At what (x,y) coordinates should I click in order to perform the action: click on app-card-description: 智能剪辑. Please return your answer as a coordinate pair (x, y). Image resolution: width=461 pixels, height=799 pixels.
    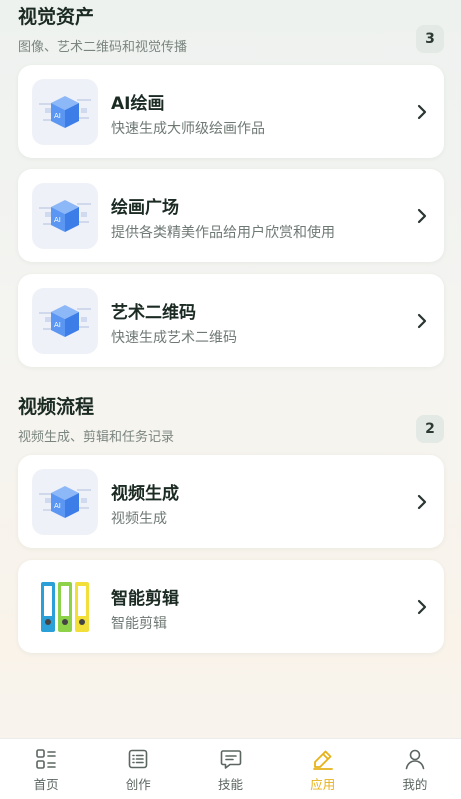
    Looking at the image, I should click on (139, 624).